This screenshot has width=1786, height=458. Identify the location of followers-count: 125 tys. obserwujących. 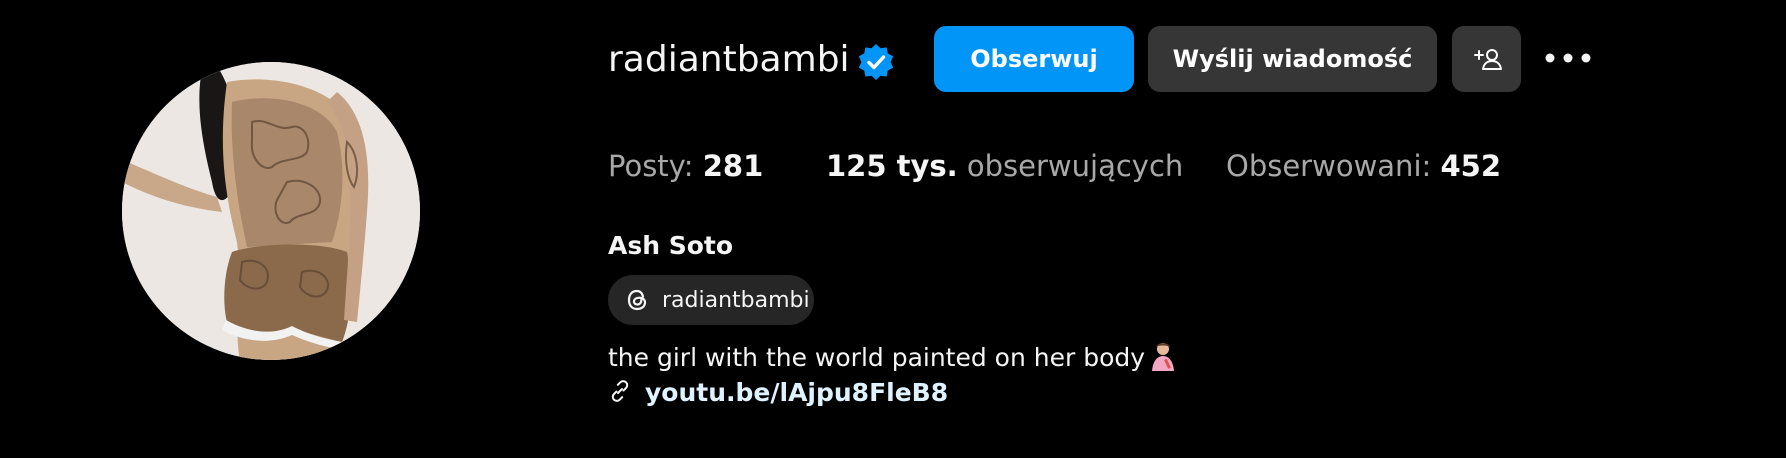
(1004, 166).